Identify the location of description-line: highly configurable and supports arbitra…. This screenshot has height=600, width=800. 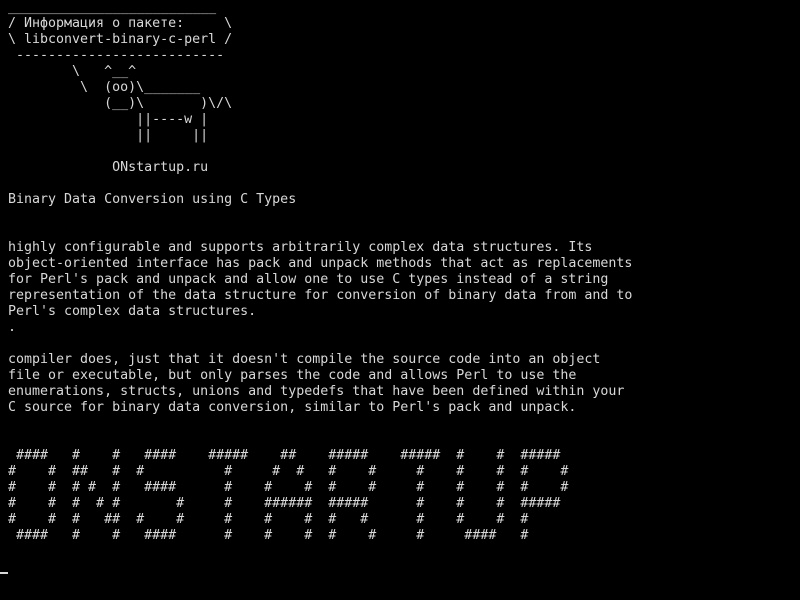
(300, 247).